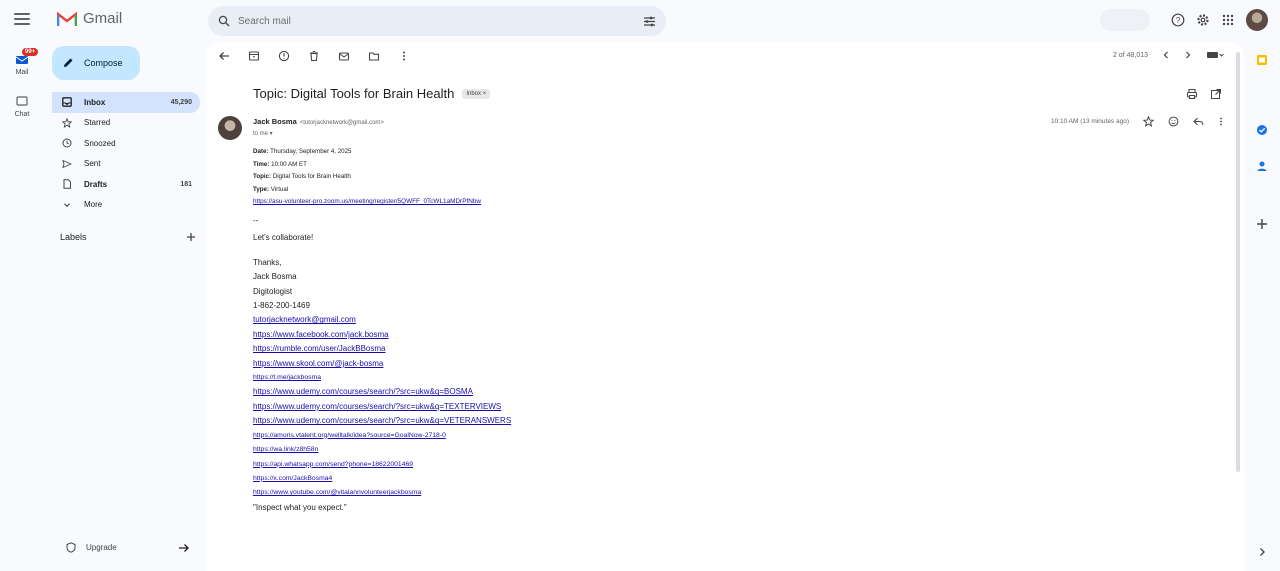  I want to click on compose-button: Compose, so click(96, 63).